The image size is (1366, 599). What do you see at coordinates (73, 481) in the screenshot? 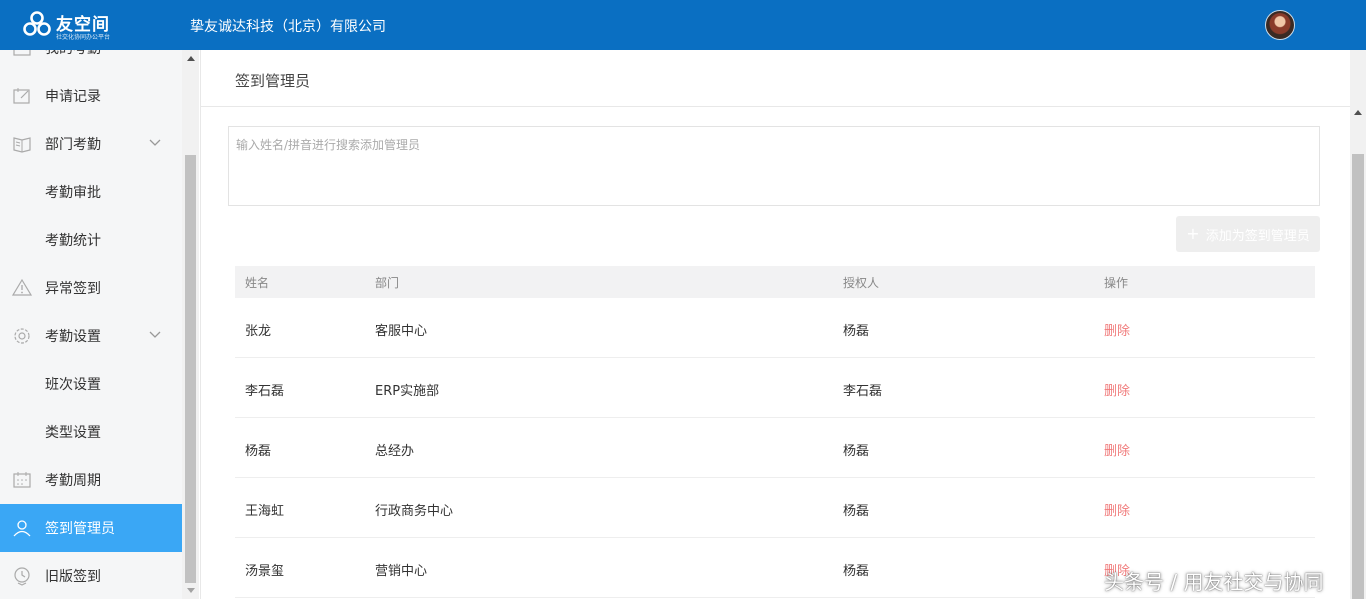
I see `sidebar-item-label: 考勤周期` at bounding box center [73, 481].